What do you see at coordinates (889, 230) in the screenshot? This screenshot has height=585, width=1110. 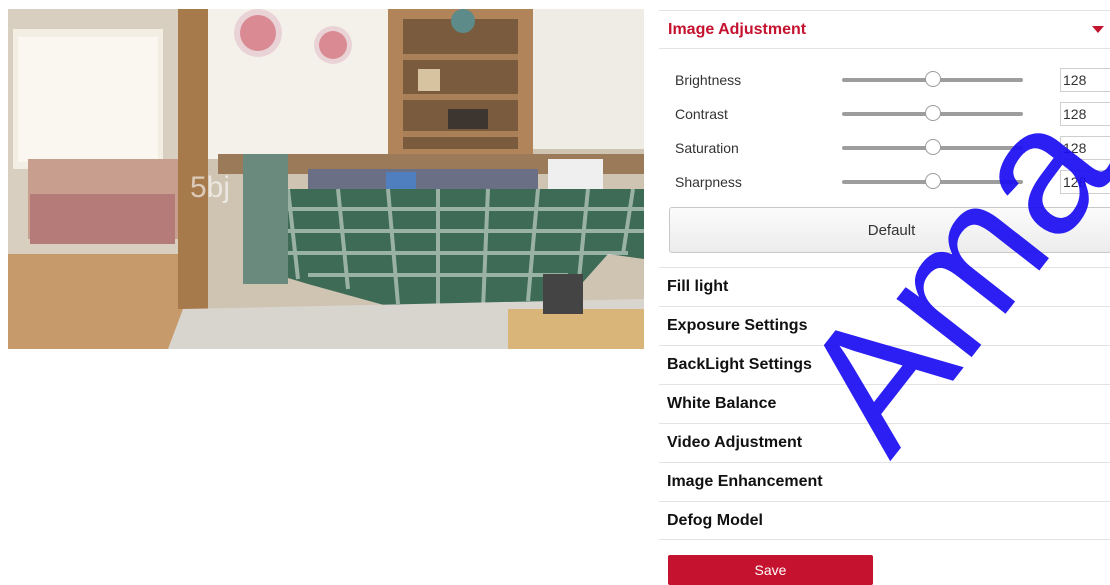 I see `default-button: Default` at bounding box center [889, 230].